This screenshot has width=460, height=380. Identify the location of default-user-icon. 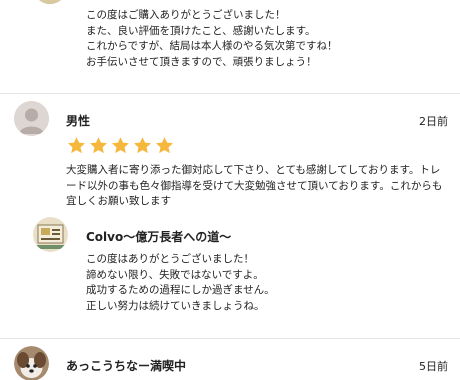
(31, 118).